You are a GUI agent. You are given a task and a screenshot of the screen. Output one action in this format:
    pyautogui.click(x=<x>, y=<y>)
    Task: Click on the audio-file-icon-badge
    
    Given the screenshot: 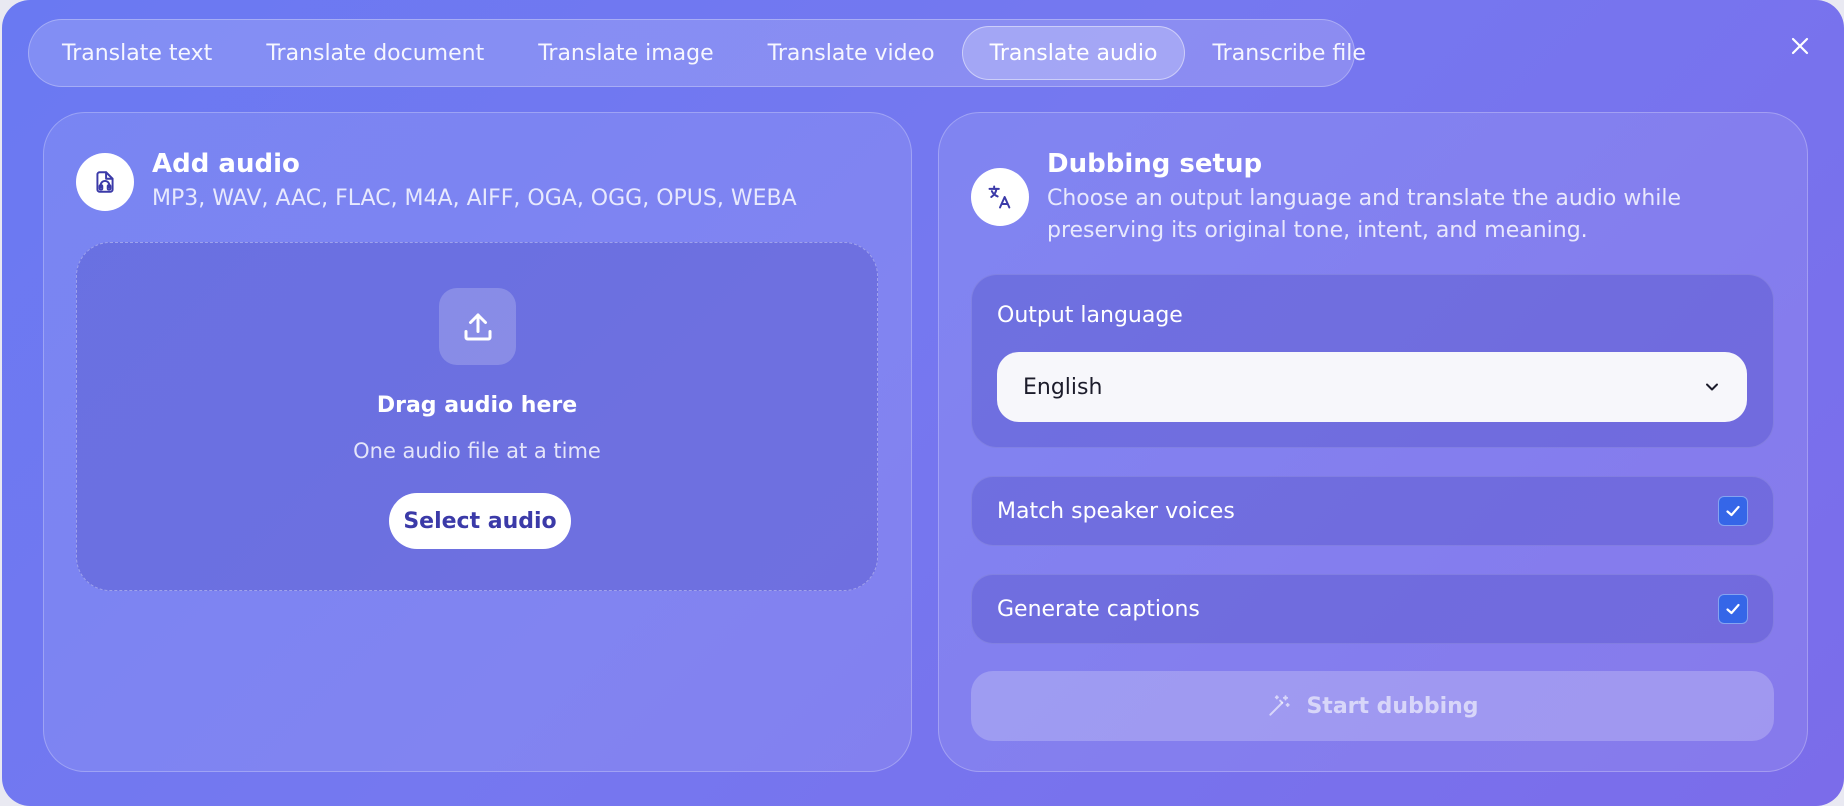 What is the action you would take?
    pyautogui.click(x=105, y=182)
    